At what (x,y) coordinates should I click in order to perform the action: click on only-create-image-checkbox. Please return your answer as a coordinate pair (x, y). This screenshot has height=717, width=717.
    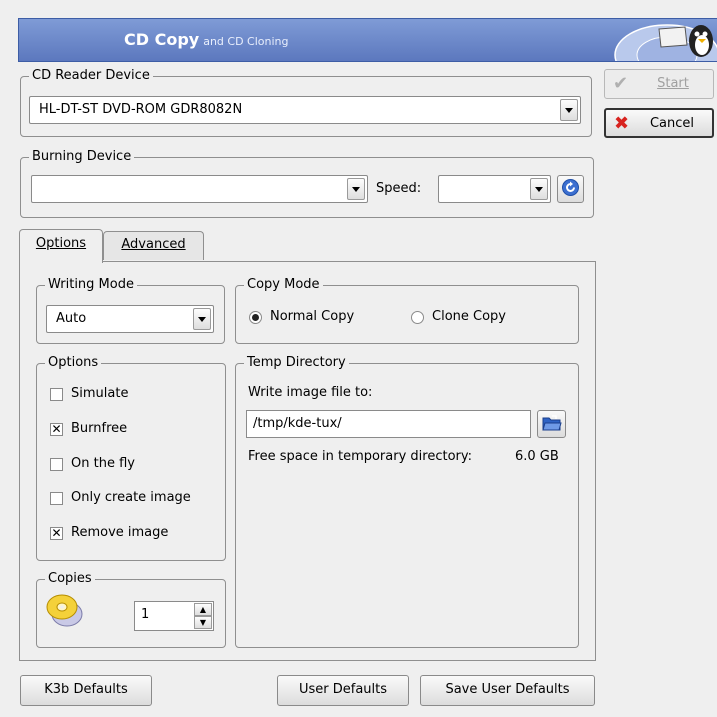
    Looking at the image, I should click on (56, 498).